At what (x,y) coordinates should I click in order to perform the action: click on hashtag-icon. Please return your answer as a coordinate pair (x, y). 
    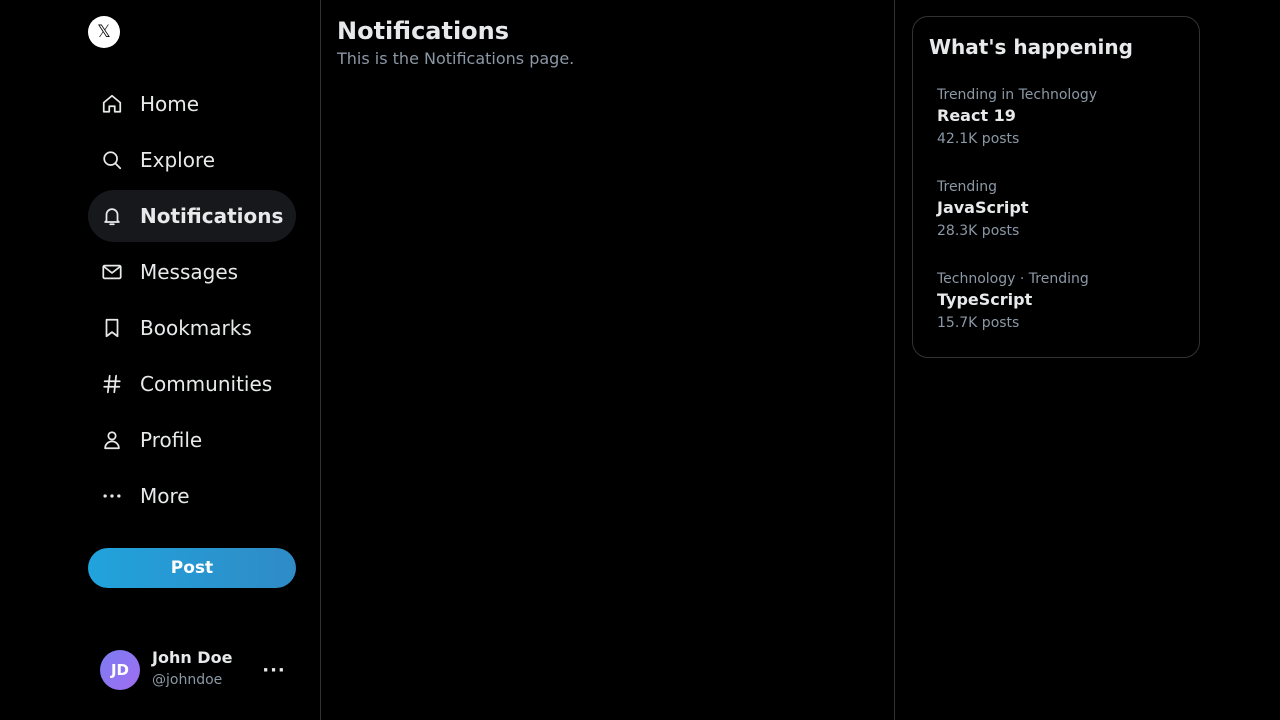
    Looking at the image, I should click on (112, 384).